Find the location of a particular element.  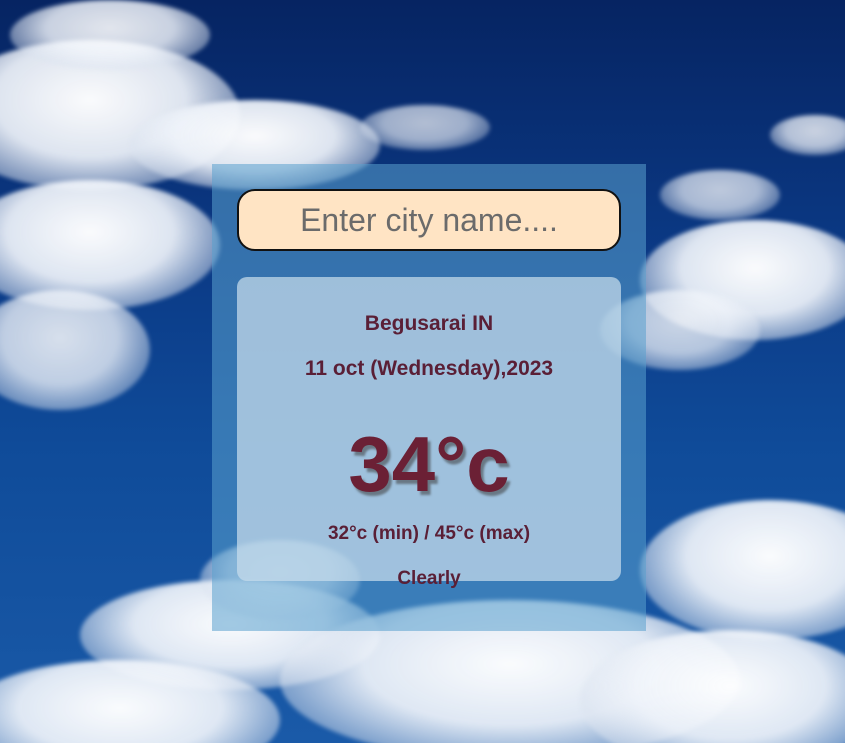

weather-condition: Clearly is located at coordinates (429, 578).